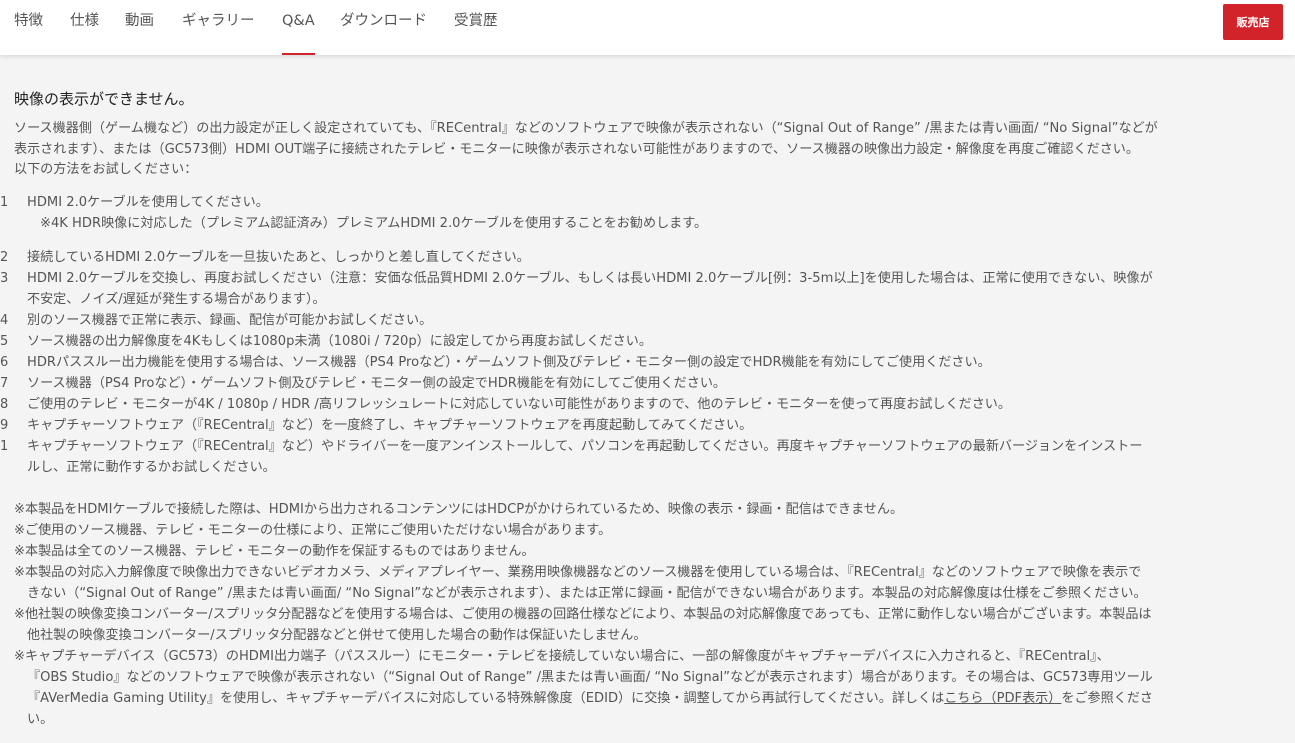 This screenshot has height=743, width=1295. I want to click on step-number: 4., so click(4, 320).